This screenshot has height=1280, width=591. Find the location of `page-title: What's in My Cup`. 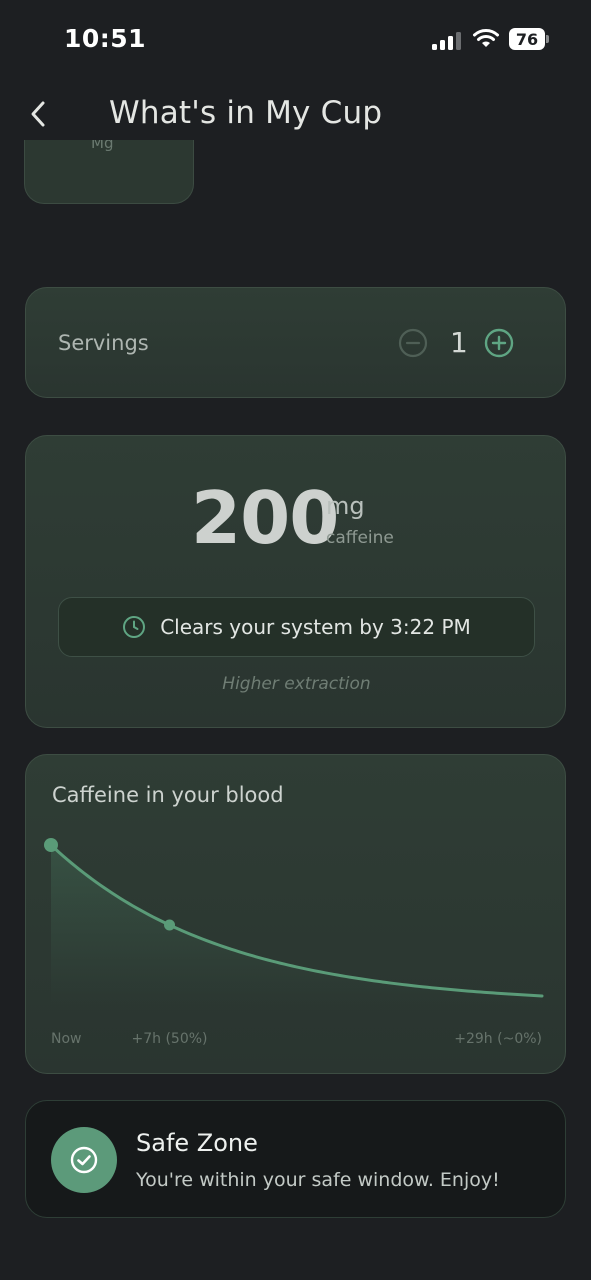

page-title: What's in My Cup is located at coordinates (246, 113).